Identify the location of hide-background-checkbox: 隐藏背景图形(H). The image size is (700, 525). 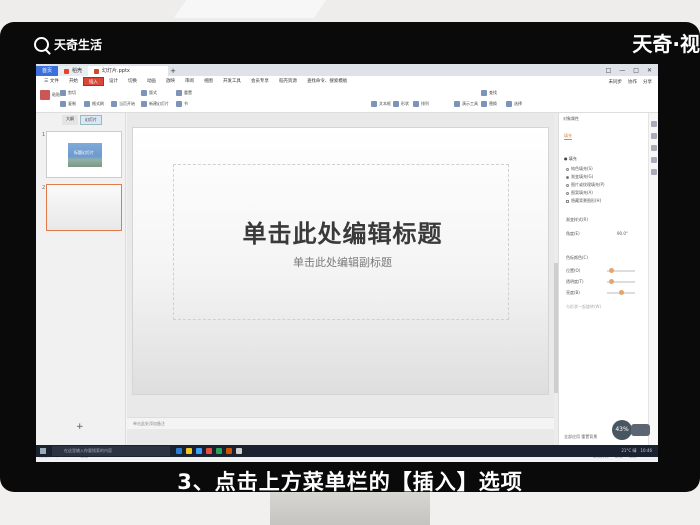
(583, 201).